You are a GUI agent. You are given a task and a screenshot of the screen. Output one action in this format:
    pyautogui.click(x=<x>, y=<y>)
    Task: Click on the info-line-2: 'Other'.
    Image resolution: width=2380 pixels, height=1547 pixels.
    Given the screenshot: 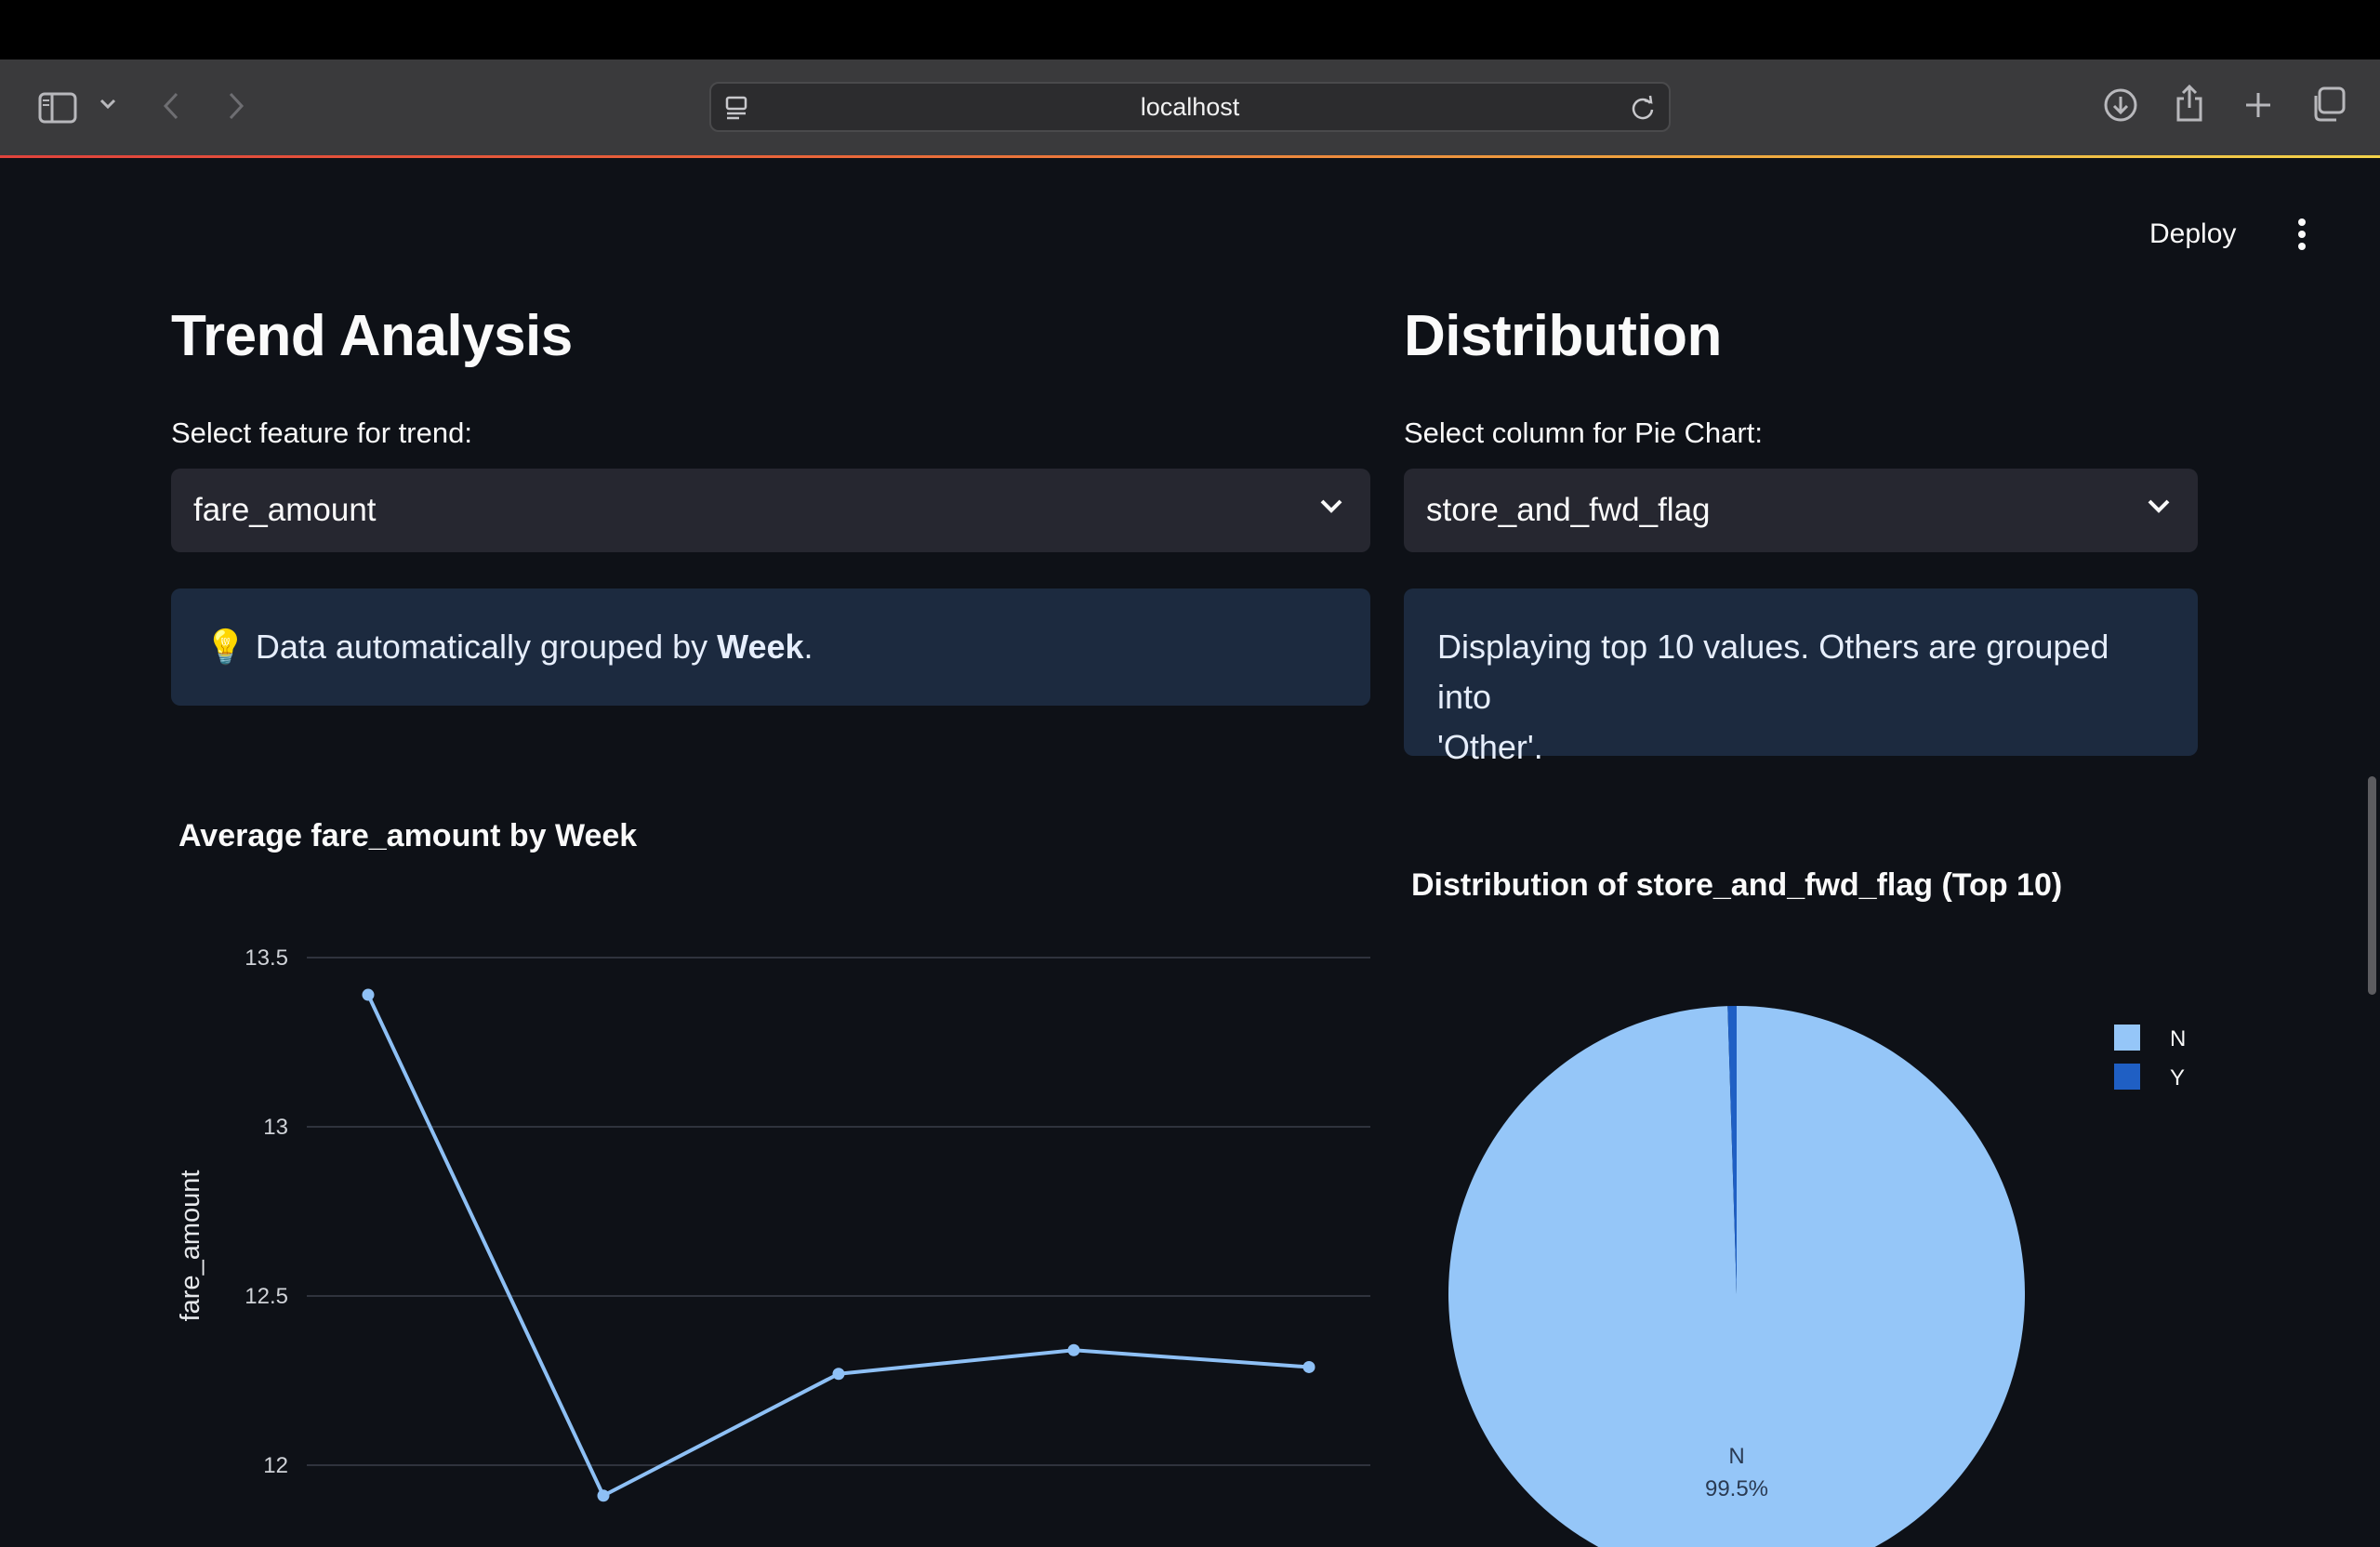 What is the action you would take?
    pyautogui.click(x=1490, y=747)
    